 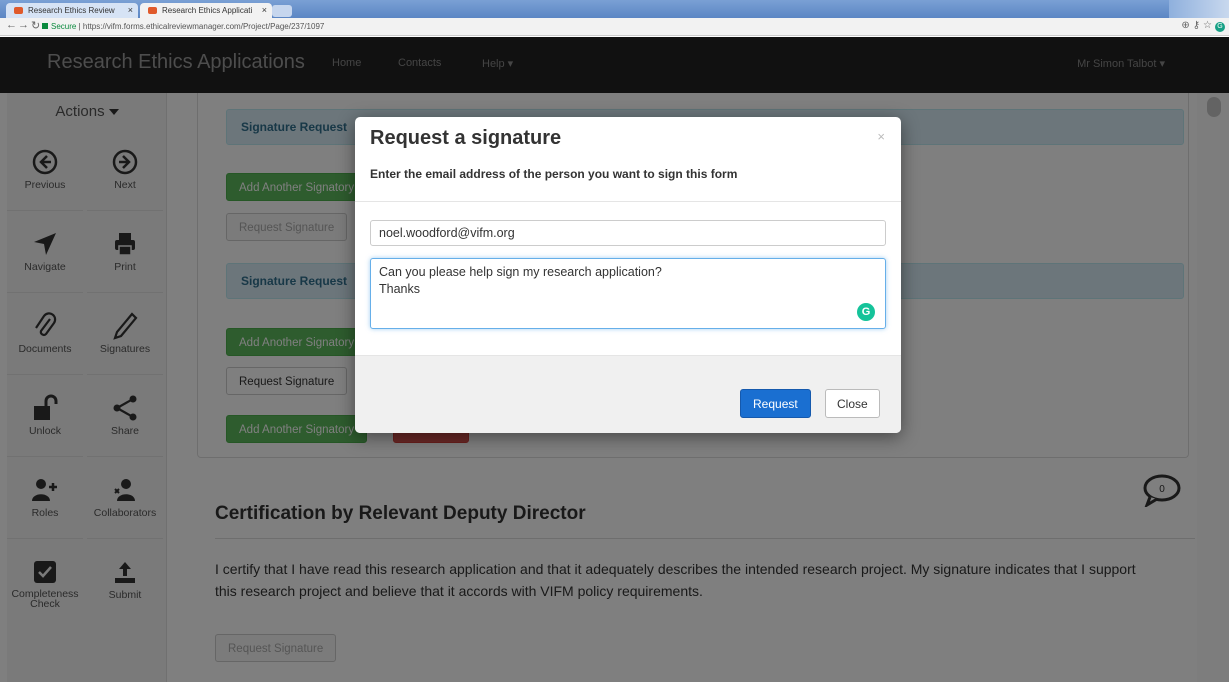 I want to click on key-icon: ⚷, so click(x=1198, y=25).